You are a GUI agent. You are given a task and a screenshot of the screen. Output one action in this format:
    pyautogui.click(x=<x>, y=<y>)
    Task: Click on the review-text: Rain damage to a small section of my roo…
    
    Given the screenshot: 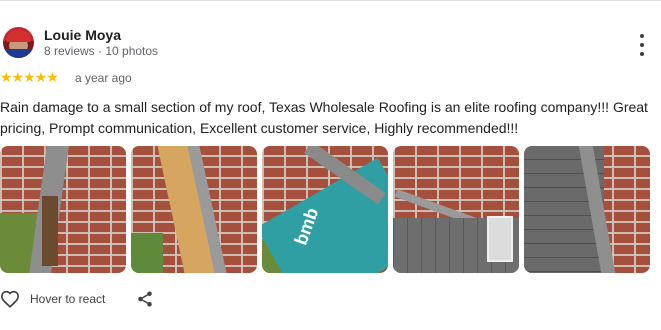 What is the action you would take?
    pyautogui.click(x=324, y=117)
    